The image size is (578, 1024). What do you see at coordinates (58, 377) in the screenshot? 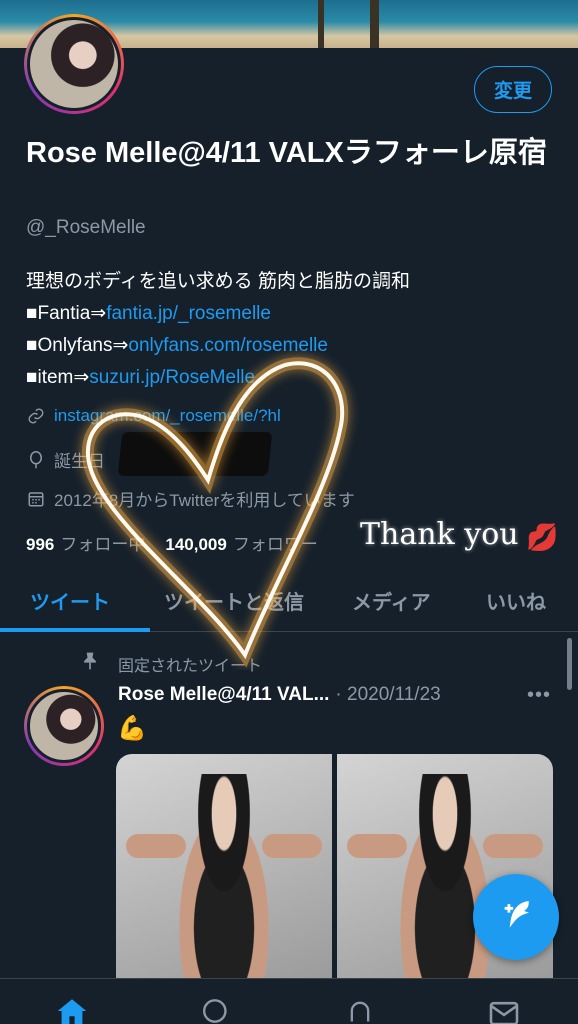
I see `bio-line-prefix: ■item⇒` at bounding box center [58, 377].